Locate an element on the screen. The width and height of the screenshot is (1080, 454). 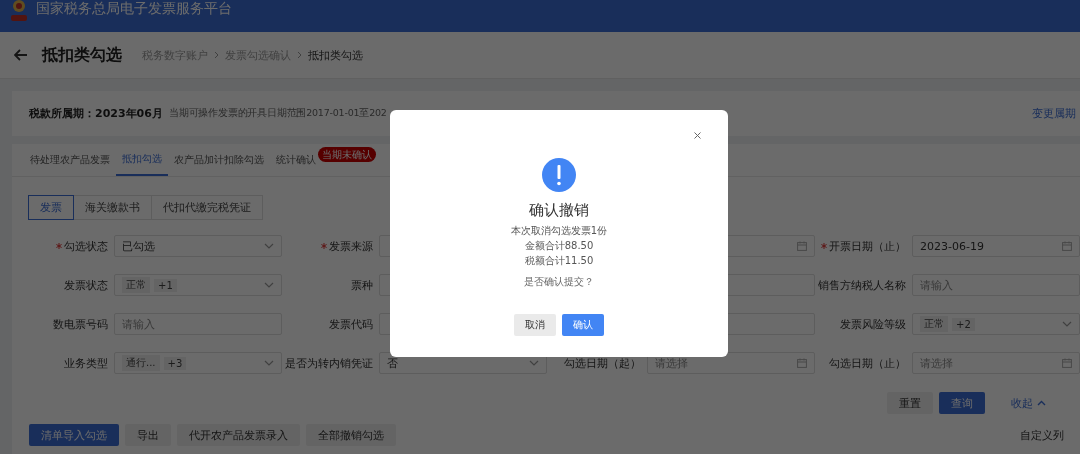
action-button: 代开农产品发票录入 is located at coordinates (238, 435).